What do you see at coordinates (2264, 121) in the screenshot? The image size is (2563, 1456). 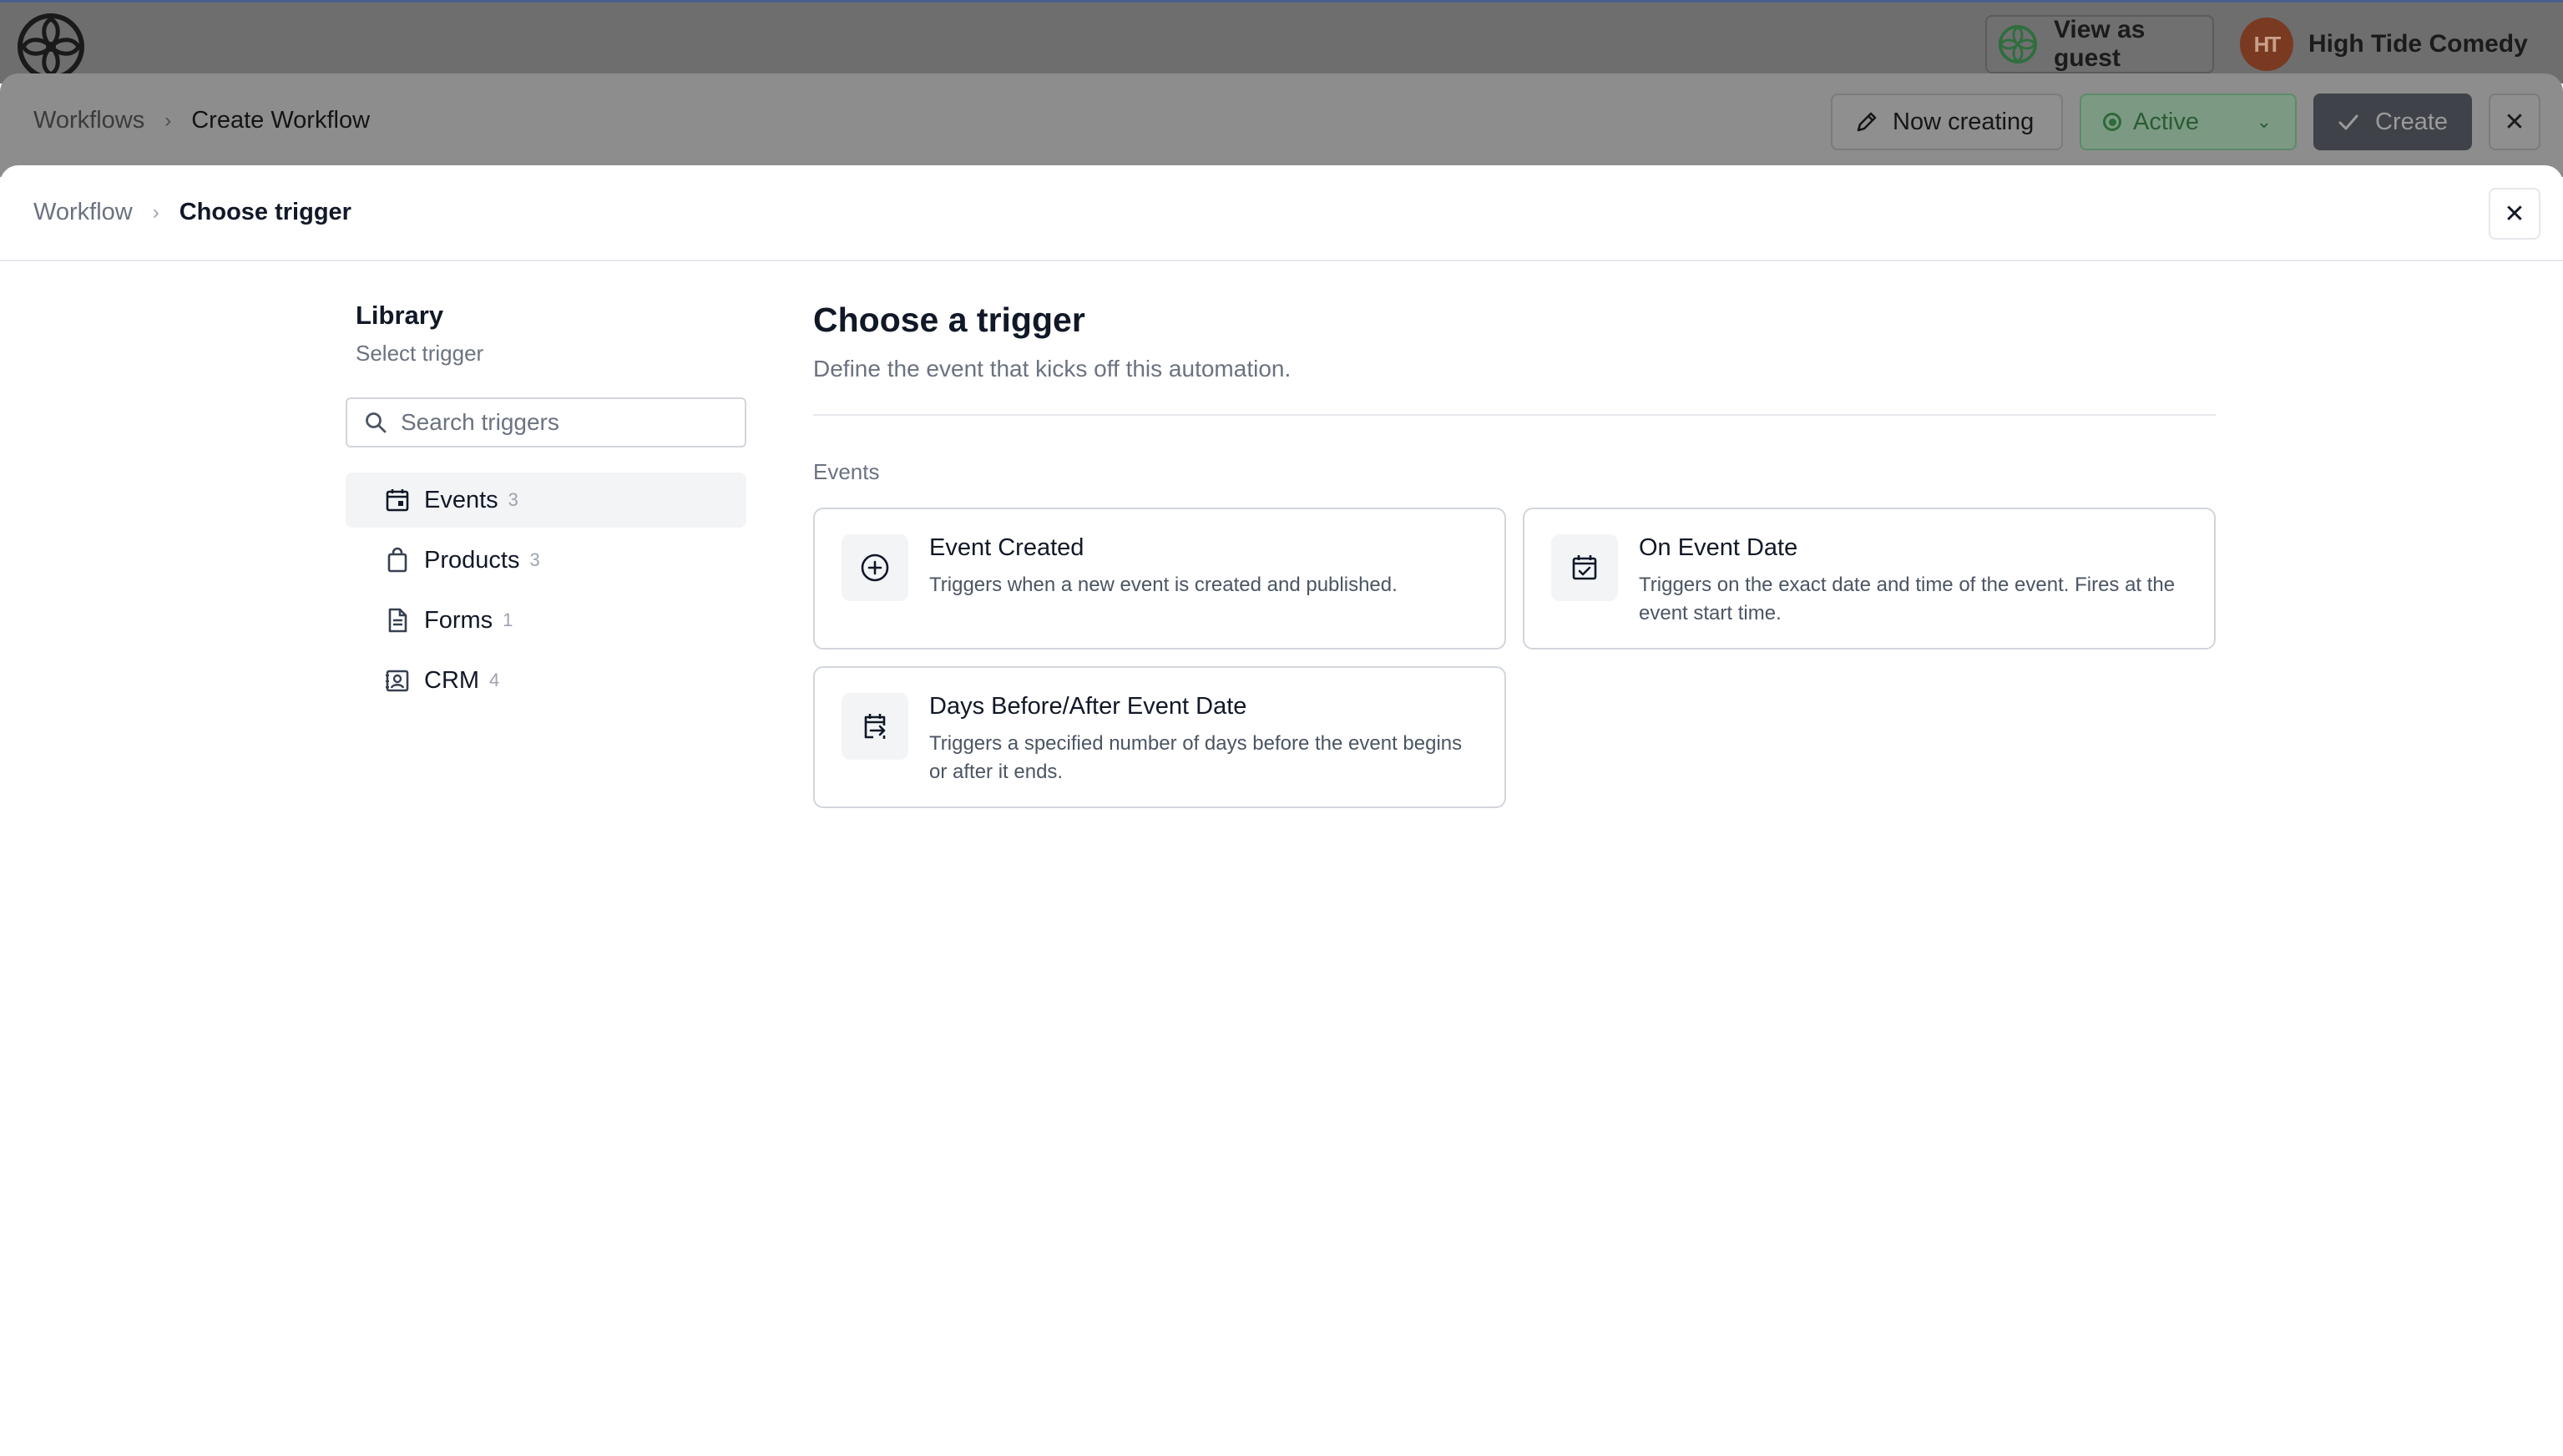 I see `chevron-down-icon: ⌄` at bounding box center [2264, 121].